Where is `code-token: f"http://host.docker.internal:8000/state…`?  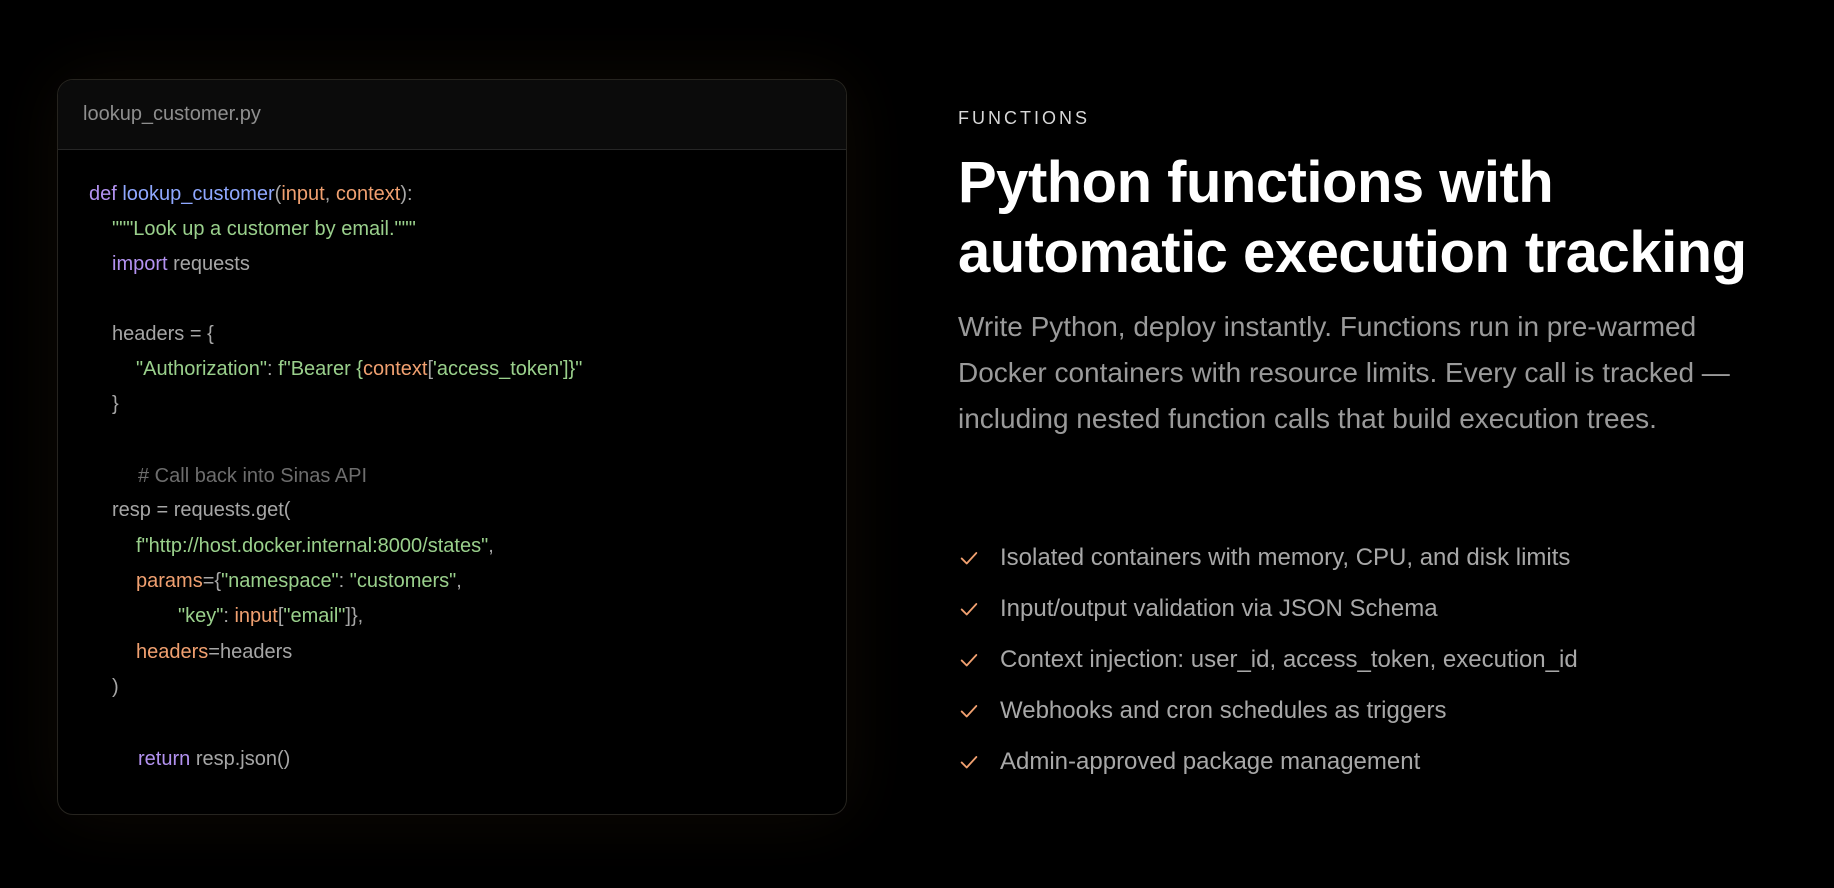
code-token: f"http://host.docker.internal:8000/state… is located at coordinates (312, 546).